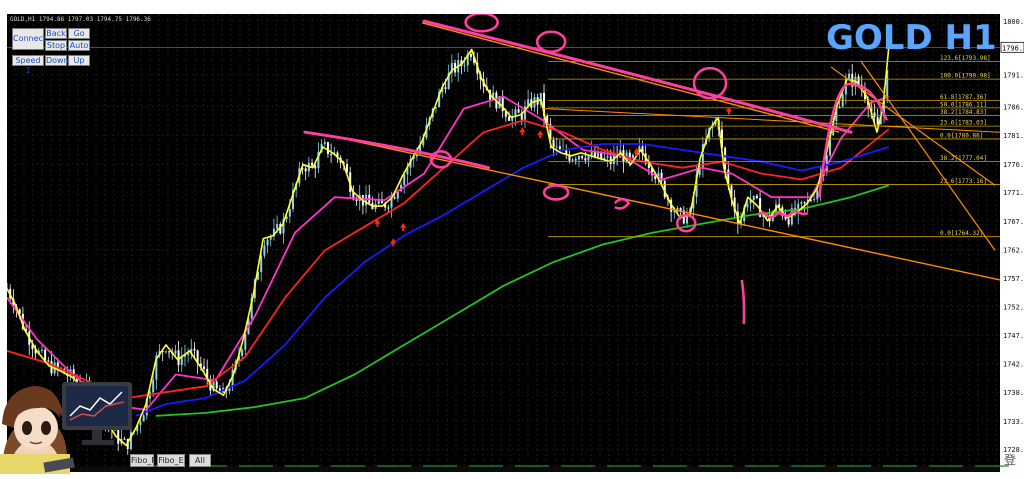 The width and height of the screenshot is (1024, 479). Describe the element at coordinates (963, 97) in the screenshot. I see `fib-level-label: 61.8[1787.36]` at that location.